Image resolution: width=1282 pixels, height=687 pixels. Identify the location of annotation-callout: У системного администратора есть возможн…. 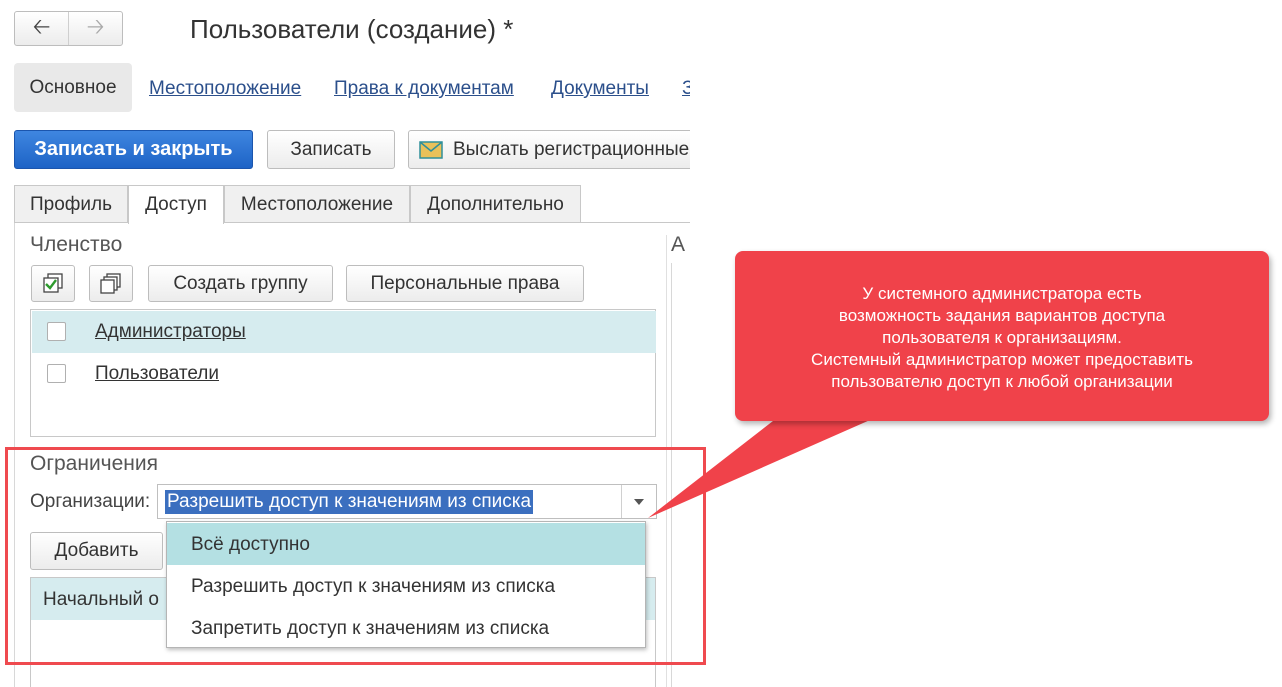
(1002, 336).